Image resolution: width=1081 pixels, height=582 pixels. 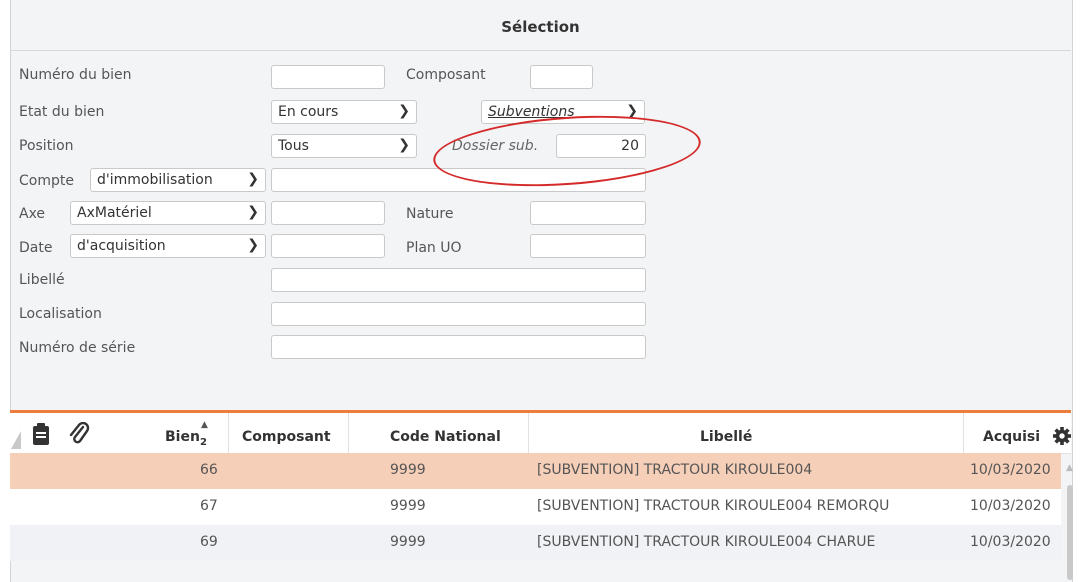 I want to click on position-label: Position, so click(x=46, y=146).